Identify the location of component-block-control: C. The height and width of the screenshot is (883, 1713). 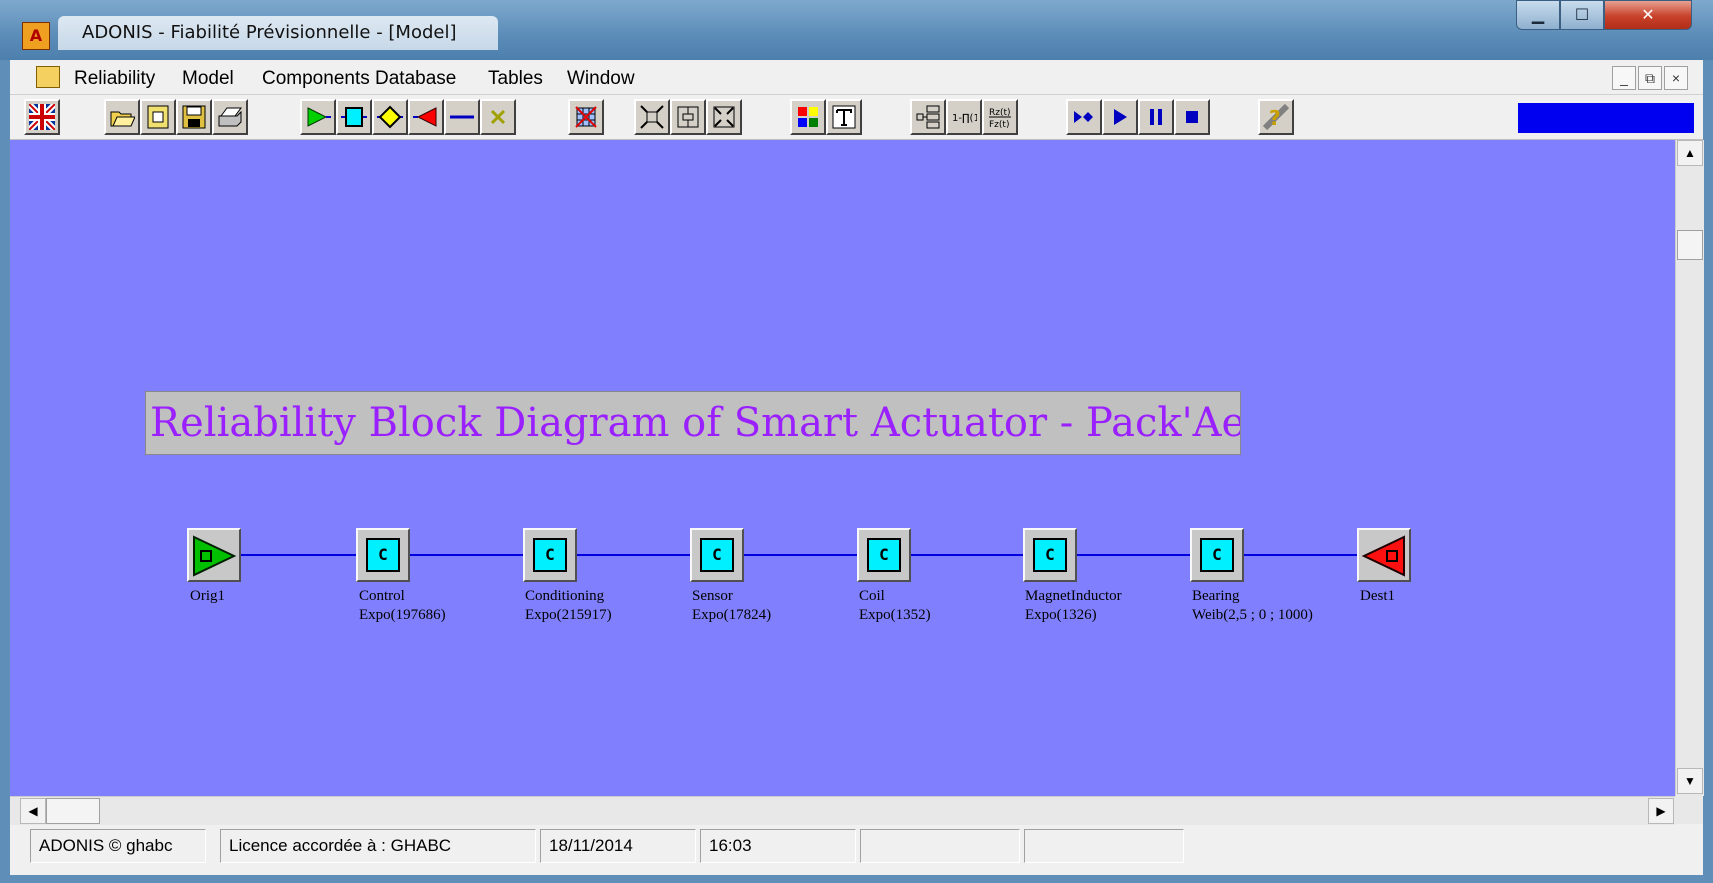
(383, 555).